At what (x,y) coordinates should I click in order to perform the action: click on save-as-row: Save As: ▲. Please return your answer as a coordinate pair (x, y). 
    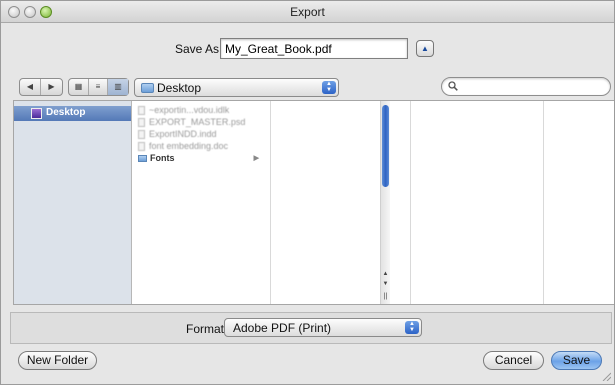
    Looking at the image, I should click on (307, 49).